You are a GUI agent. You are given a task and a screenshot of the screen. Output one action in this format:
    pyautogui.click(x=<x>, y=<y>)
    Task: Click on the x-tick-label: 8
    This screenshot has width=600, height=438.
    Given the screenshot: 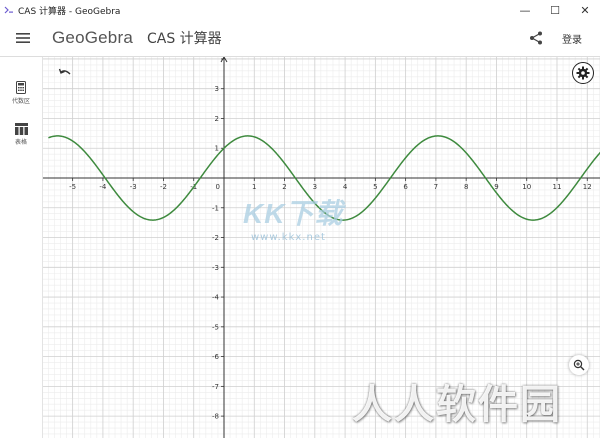 What is the action you would take?
    pyautogui.click(x=466, y=187)
    